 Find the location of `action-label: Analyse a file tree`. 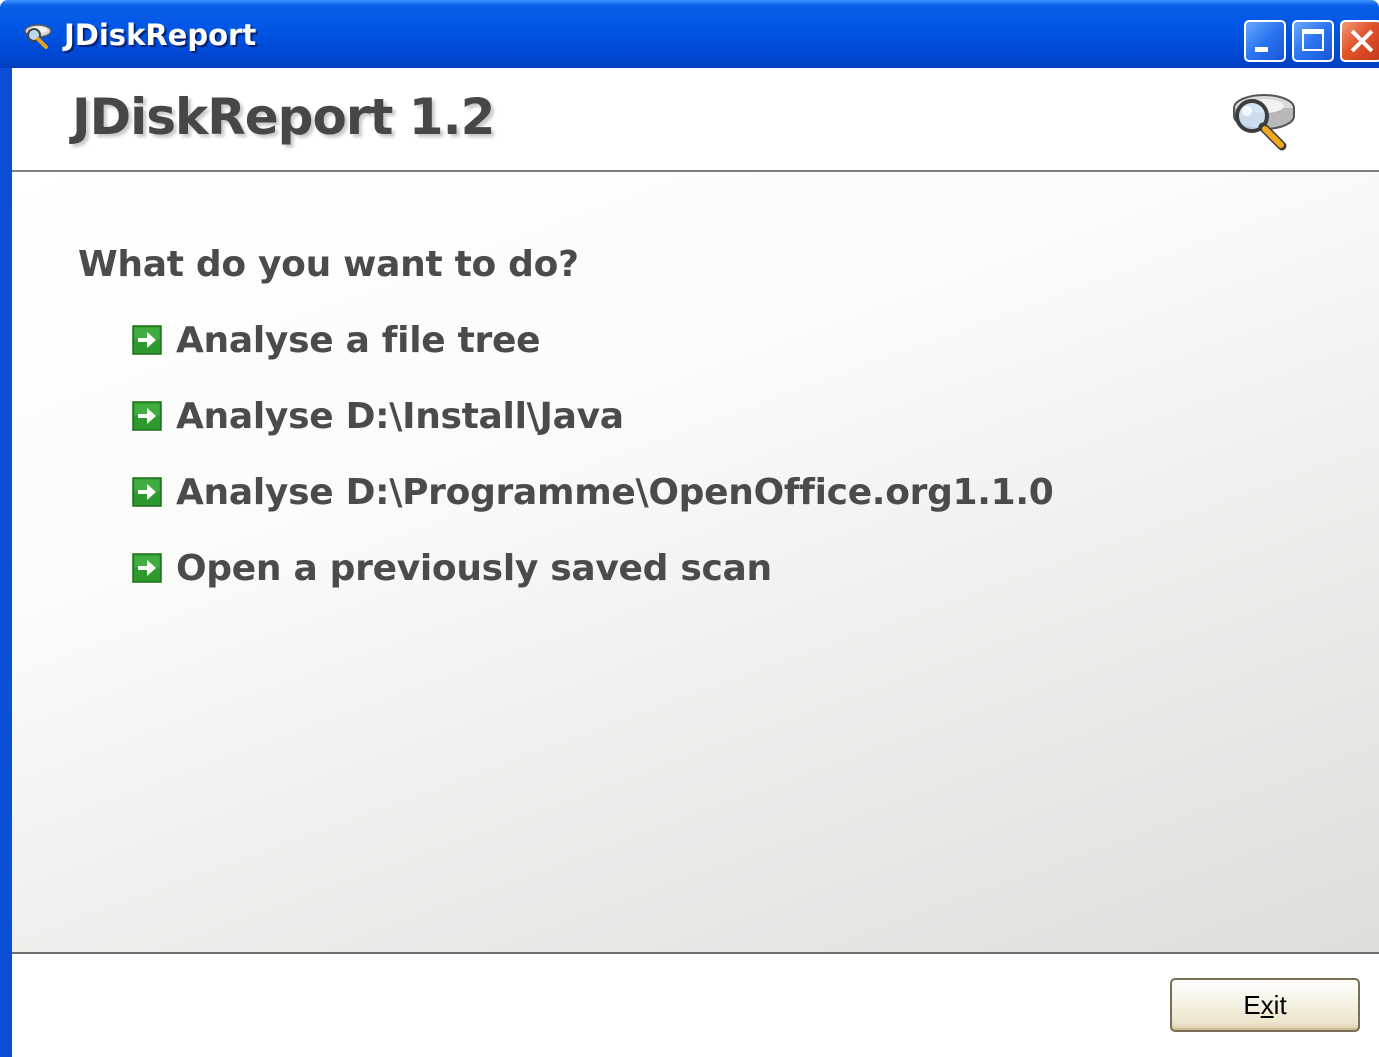

action-label: Analyse a file tree is located at coordinates (358, 340).